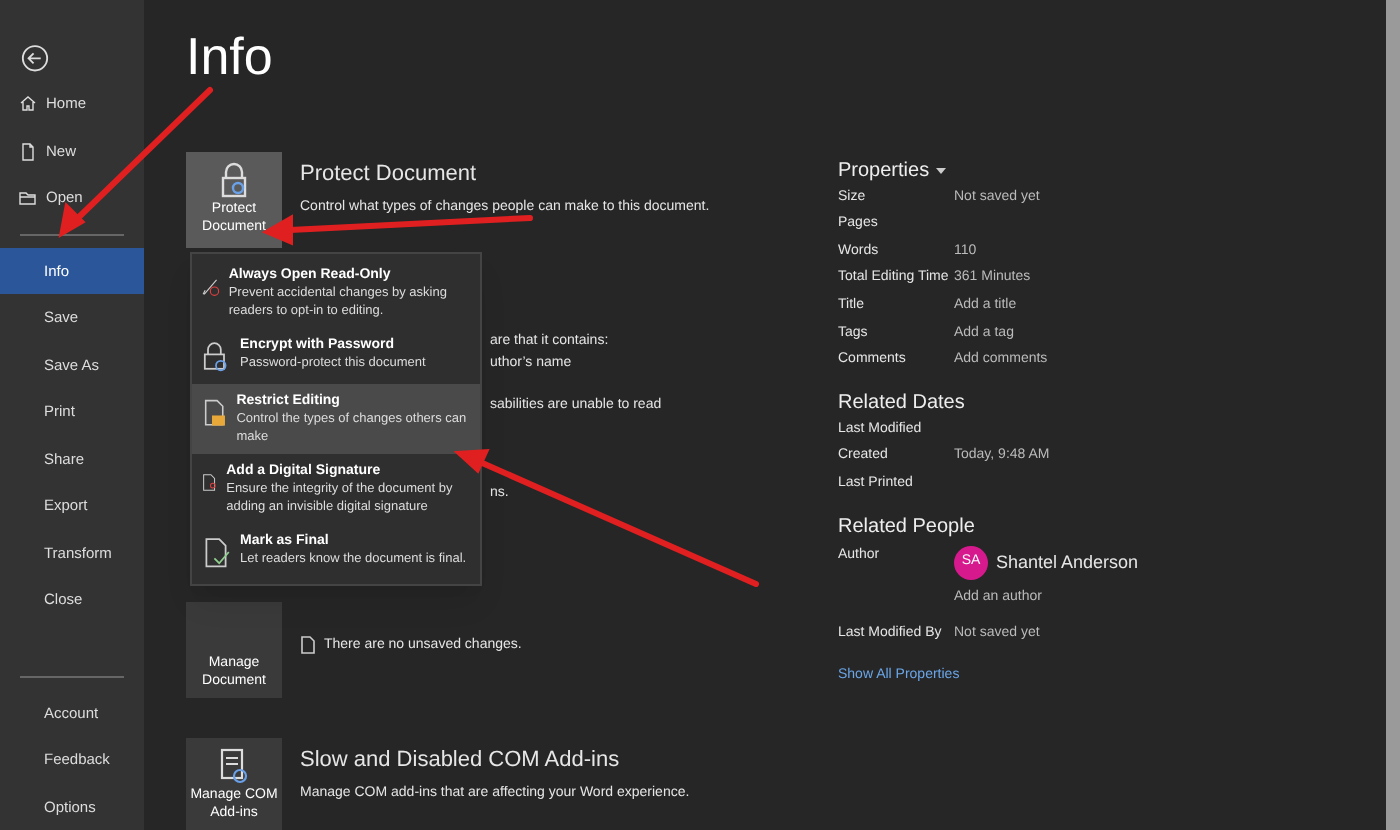  What do you see at coordinates (35, 58) in the screenshot?
I see `back-icon` at bounding box center [35, 58].